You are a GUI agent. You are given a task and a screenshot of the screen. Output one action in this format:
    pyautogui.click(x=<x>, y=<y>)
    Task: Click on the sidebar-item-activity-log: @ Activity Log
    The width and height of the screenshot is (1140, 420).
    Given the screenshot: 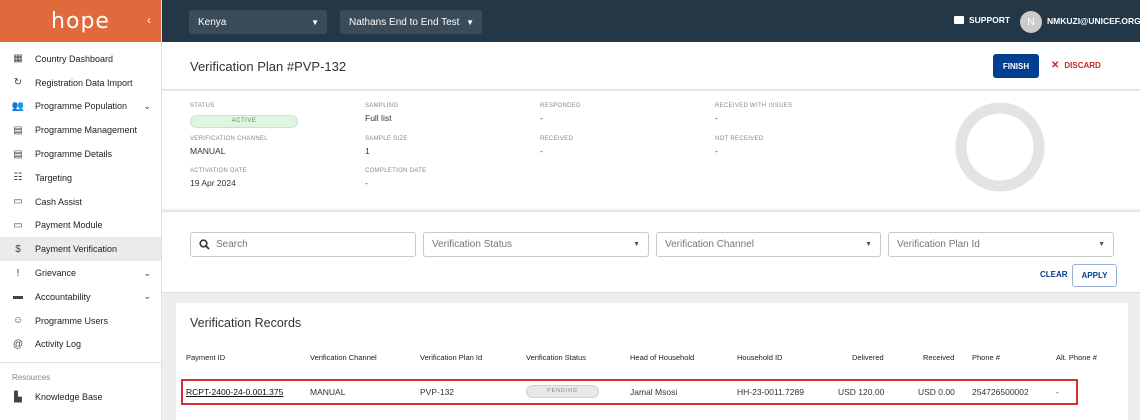 What is the action you would take?
    pyautogui.click(x=80, y=345)
    